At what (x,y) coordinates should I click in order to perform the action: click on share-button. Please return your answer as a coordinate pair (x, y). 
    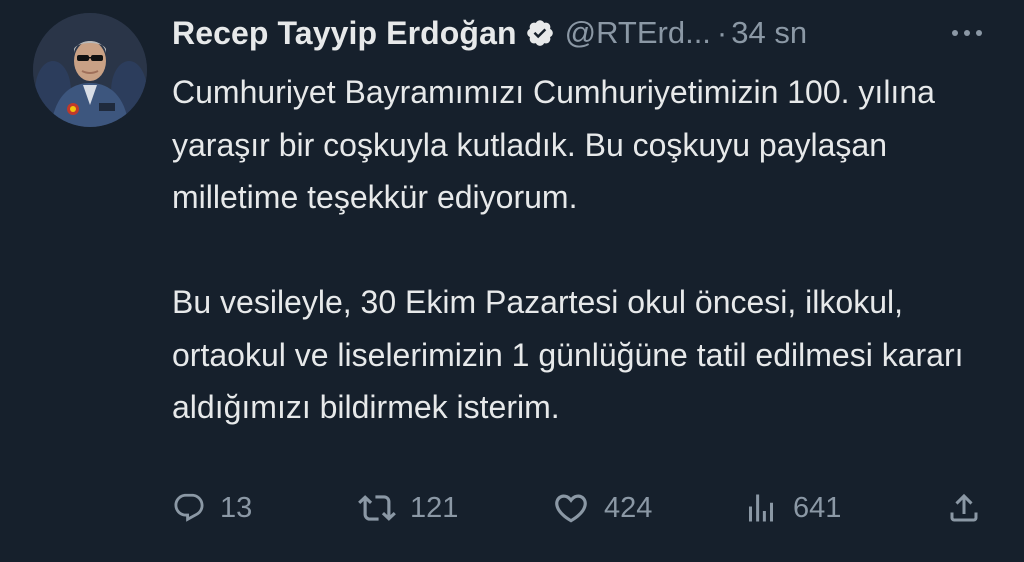
    Looking at the image, I should click on (964, 508).